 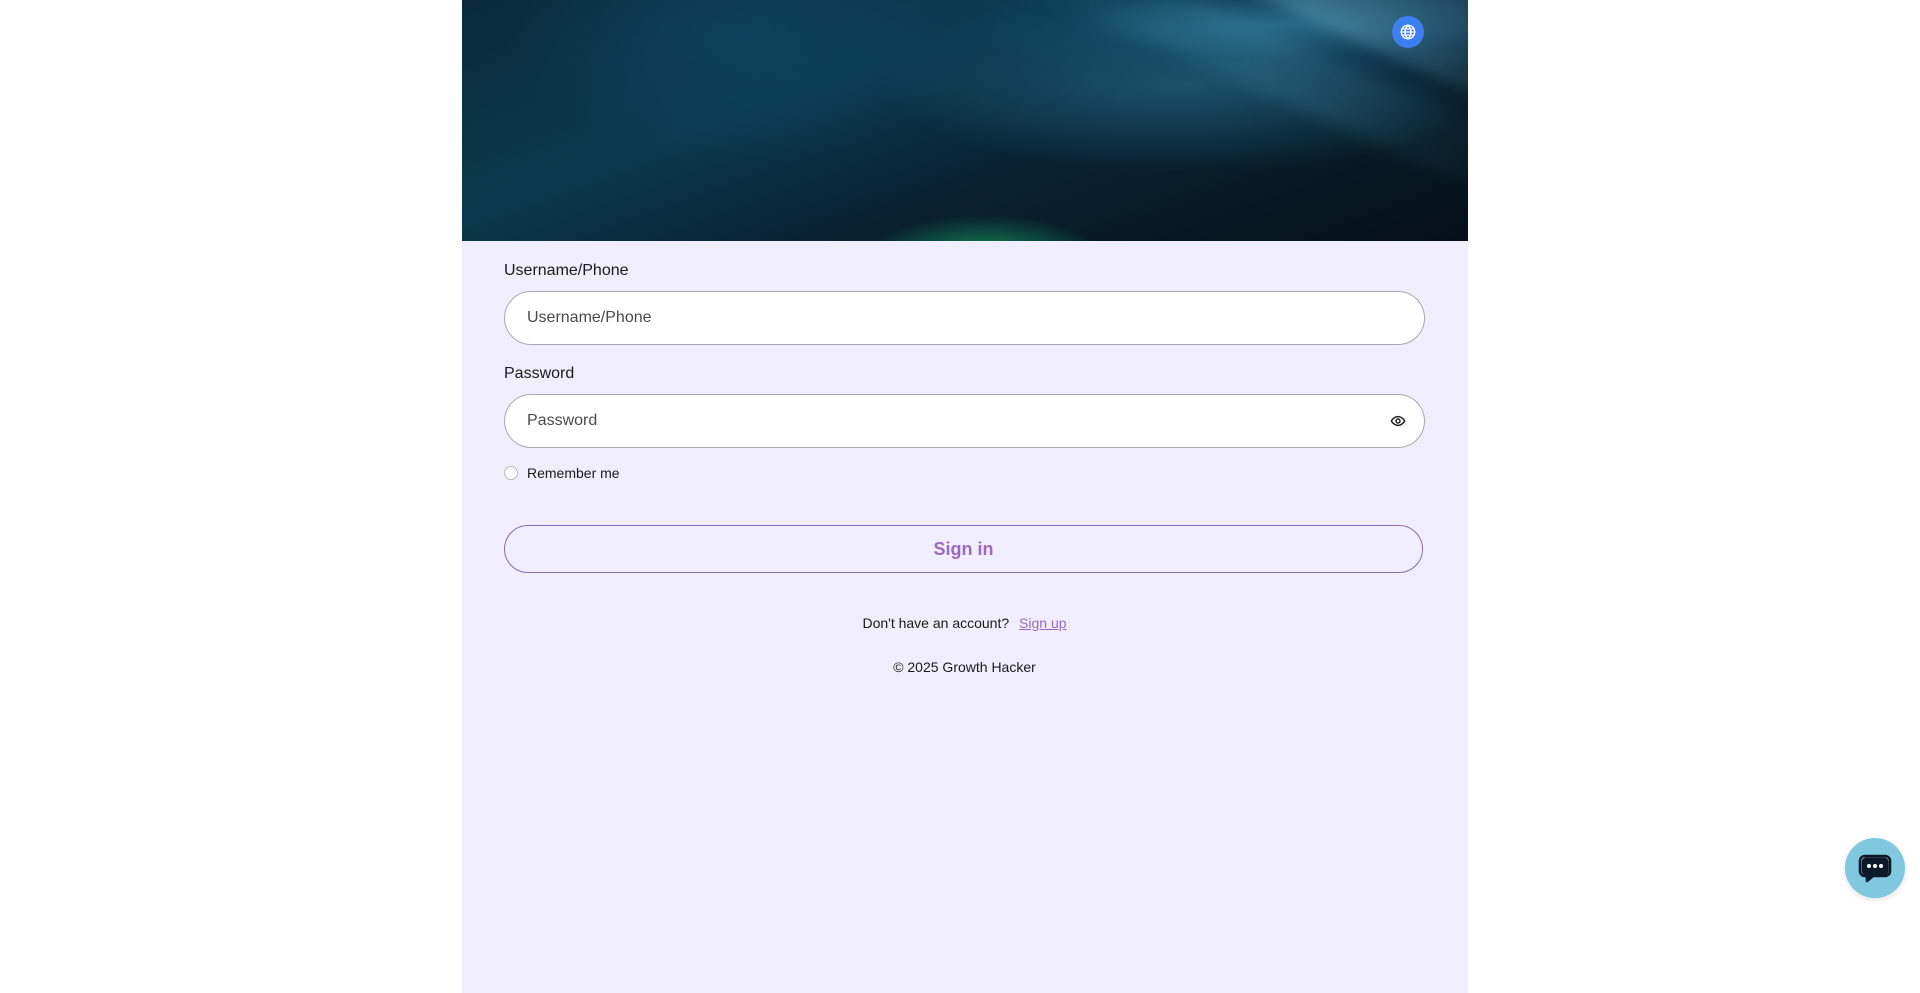 I want to click on remember-me-label: Remember me, so click(x=573, y=473).